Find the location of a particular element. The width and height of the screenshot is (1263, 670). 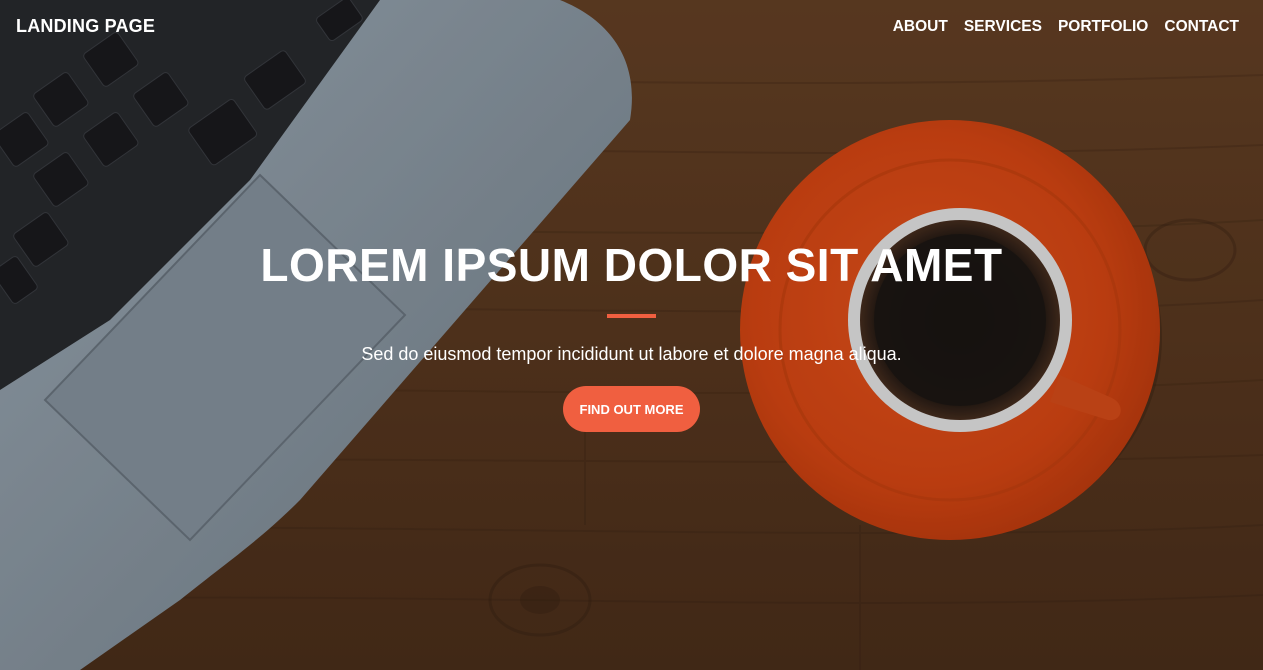

nav-link-portfolio: PORTFOLIO is located at coordinates (1103, 26).